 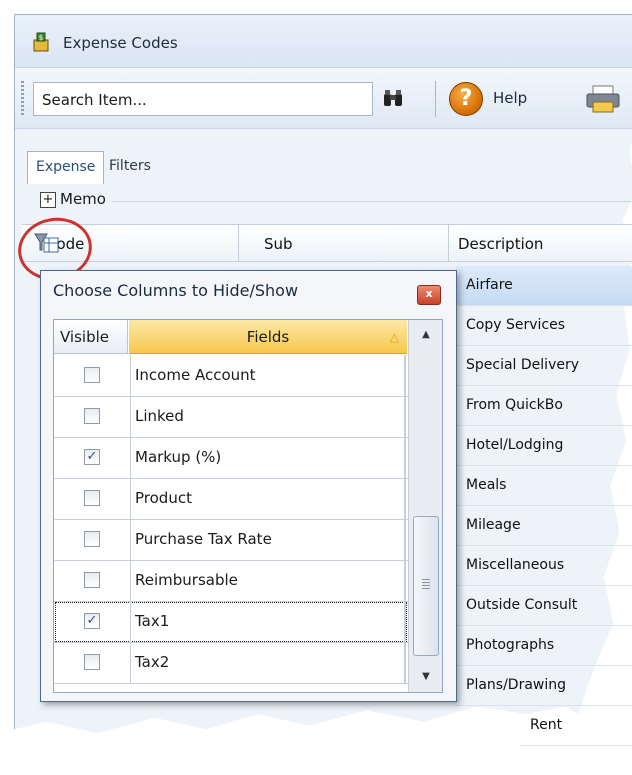 I want to click on scroll-grip-icon, so click(x=426, y=584).